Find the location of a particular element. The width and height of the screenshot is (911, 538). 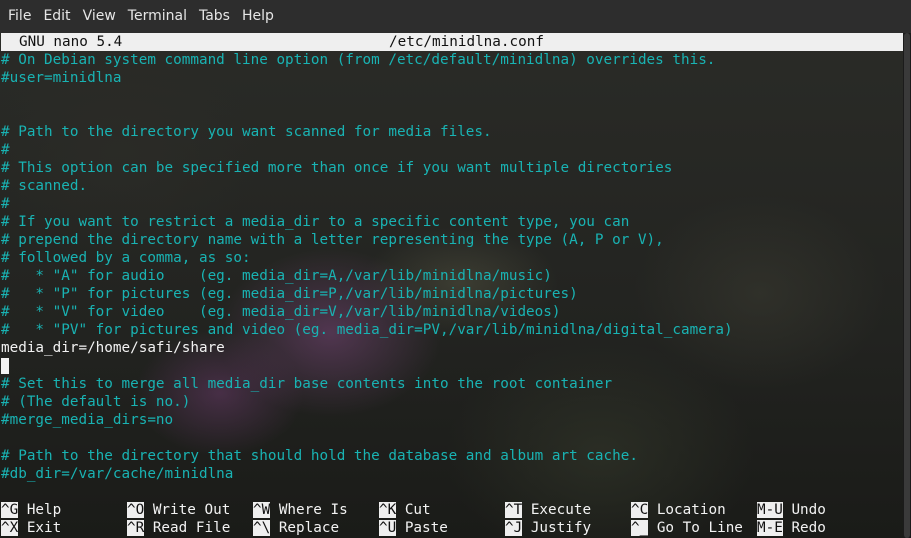

menu-file: File is located at coordinates (19, 16).